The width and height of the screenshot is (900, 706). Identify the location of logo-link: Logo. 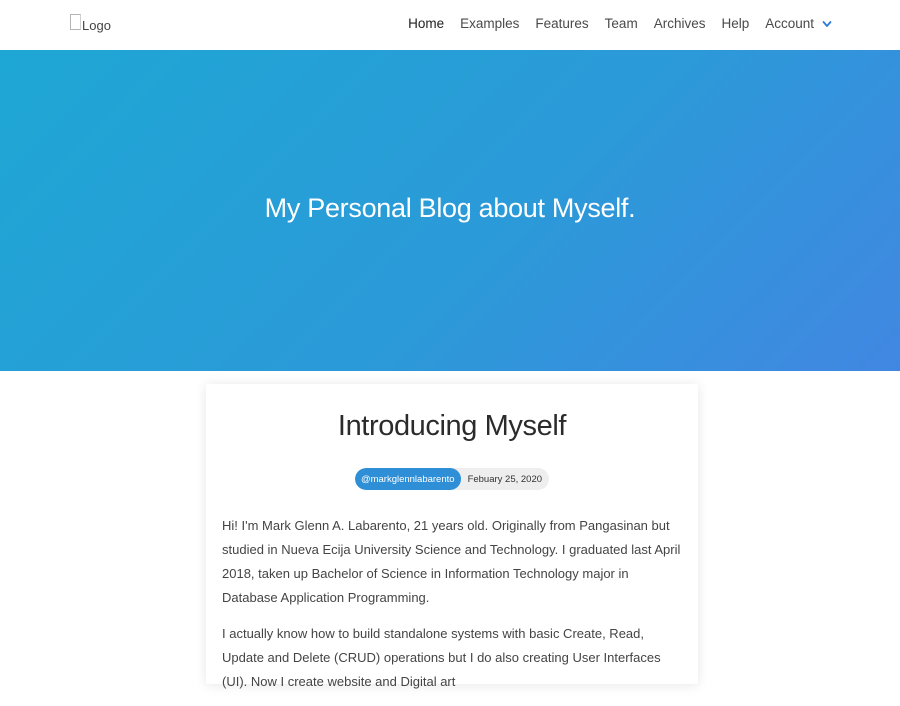
(90, 23).